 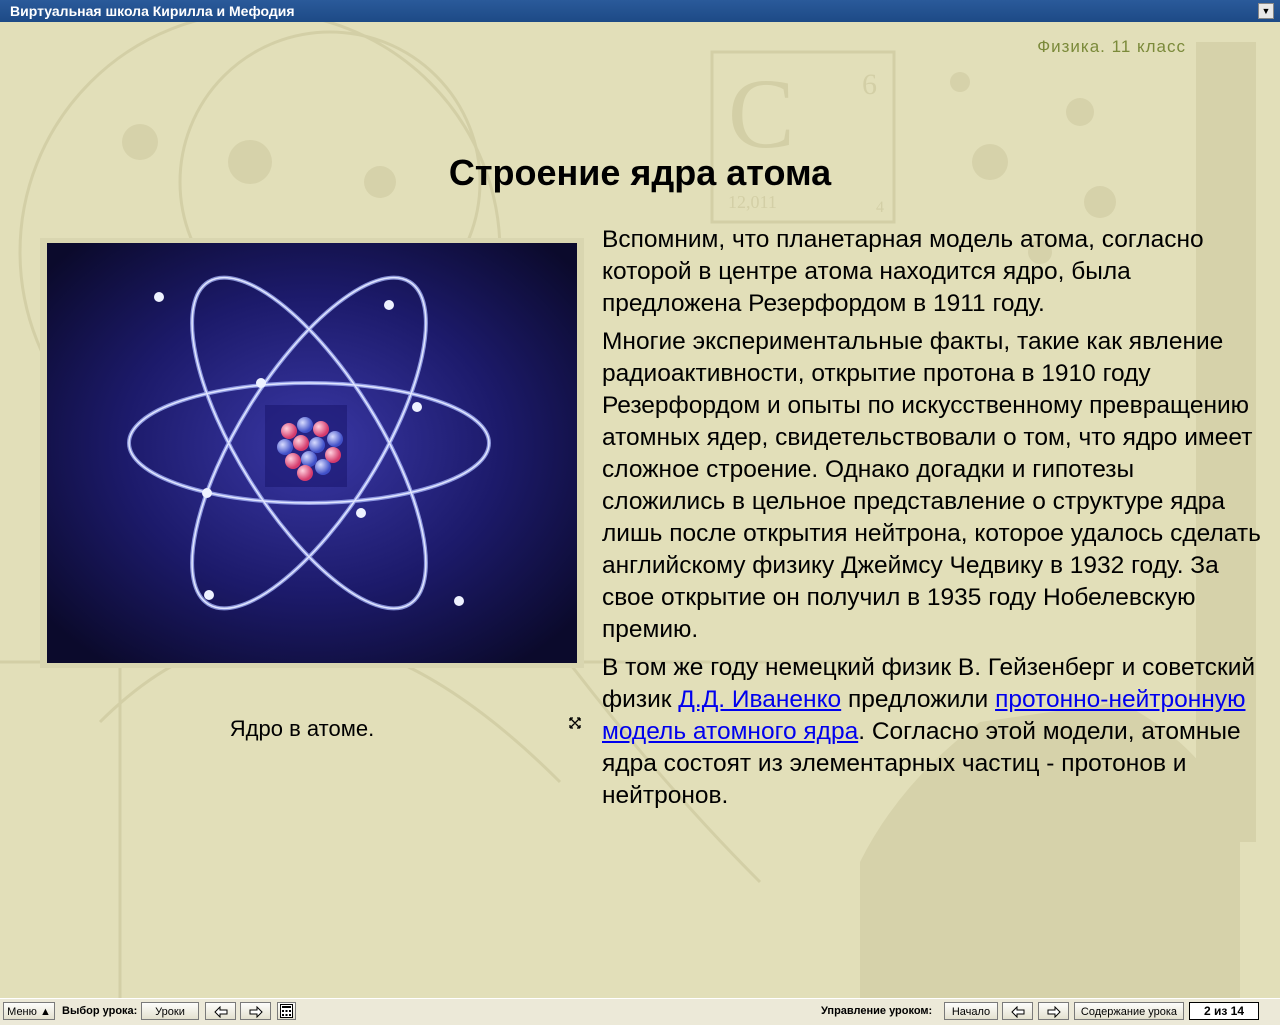 I want to click on next-page-button, so click(x=1053, y=1011).